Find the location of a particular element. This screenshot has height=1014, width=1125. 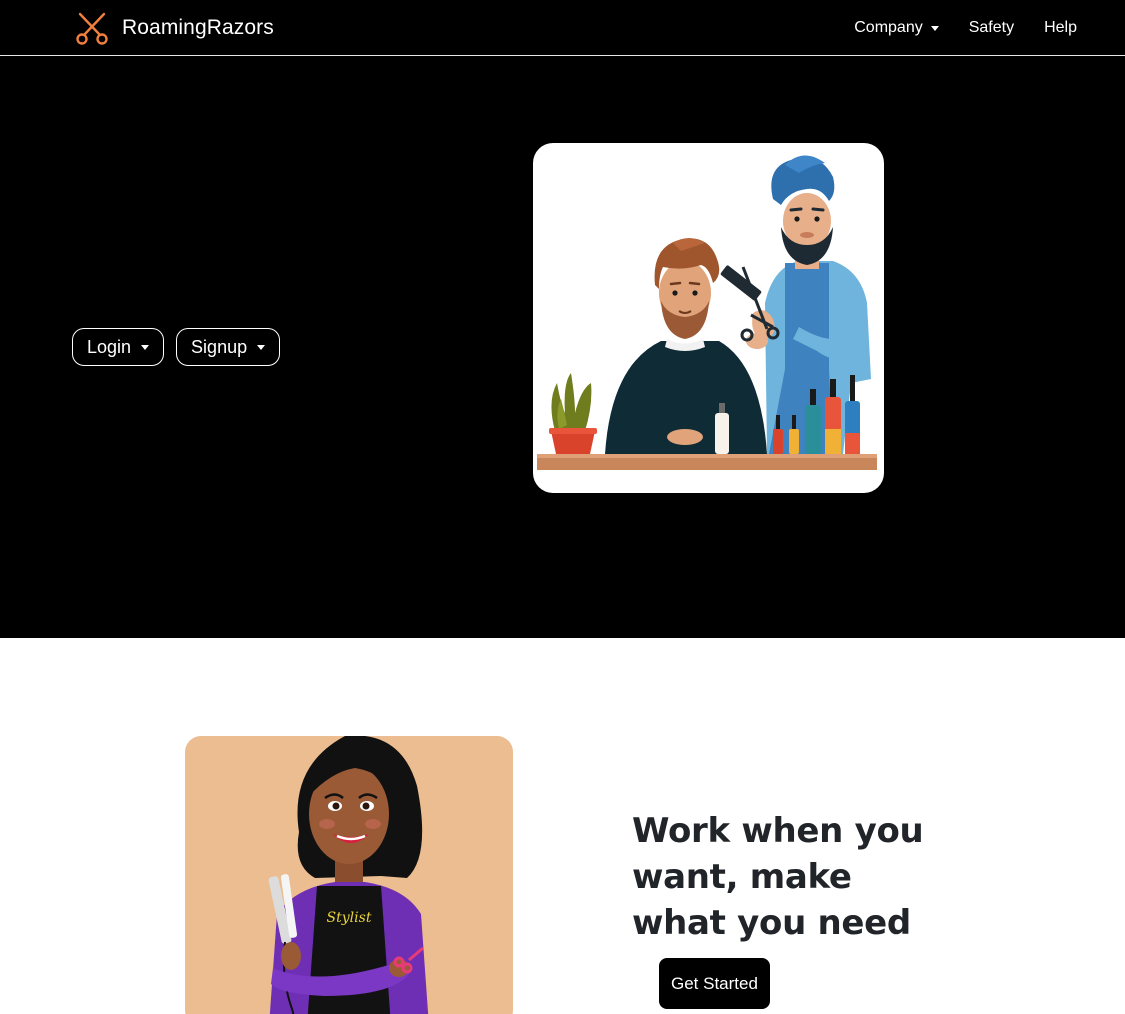

brand-link: RoamingRazors is located at coordinates (174, 28).